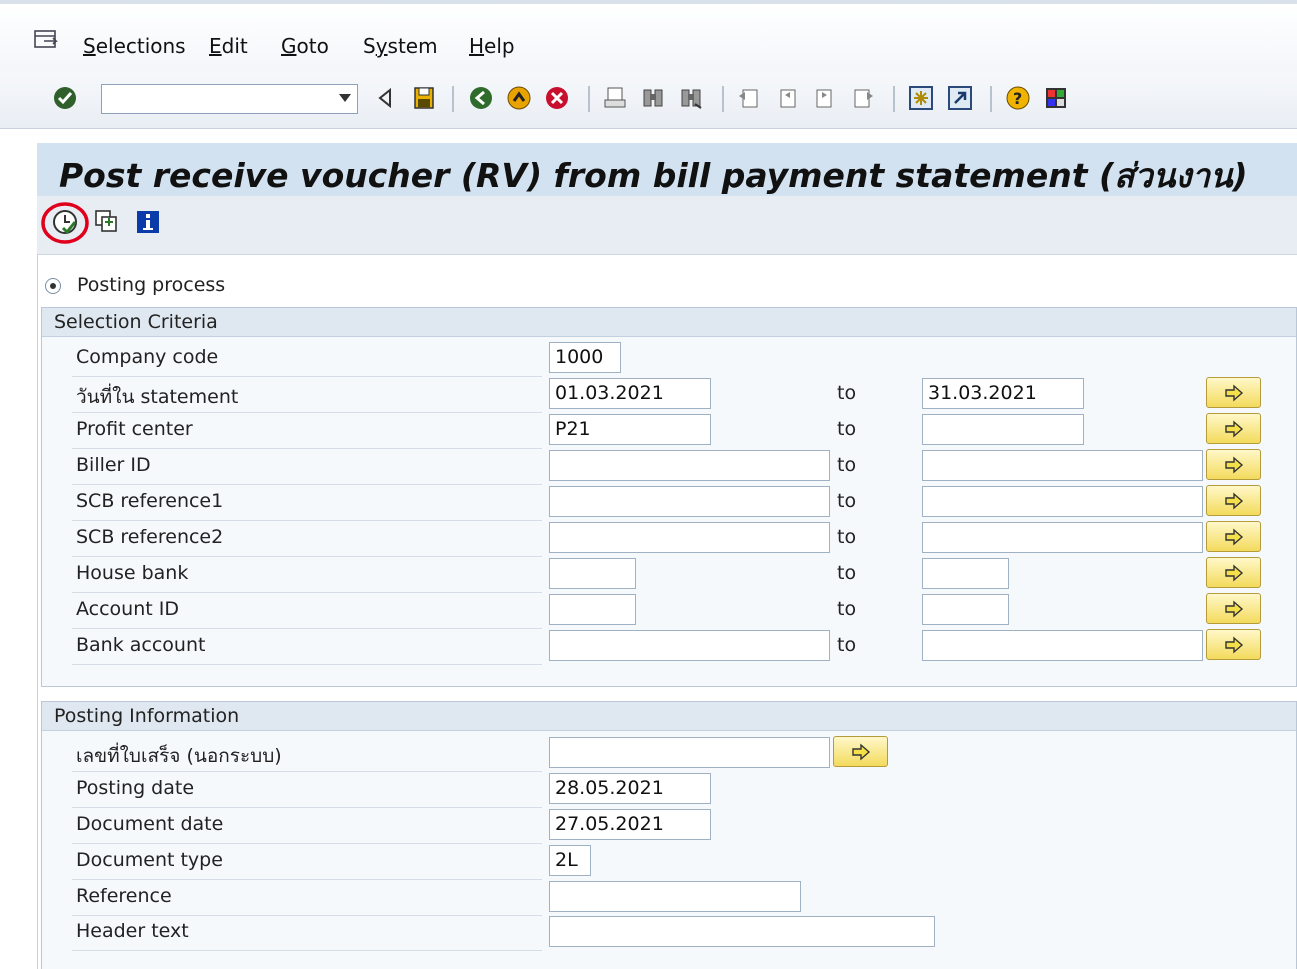 Image resolution: width=1297 pixels, height=969 pixels. I want to click on cancel-icon, so click(557, 98).